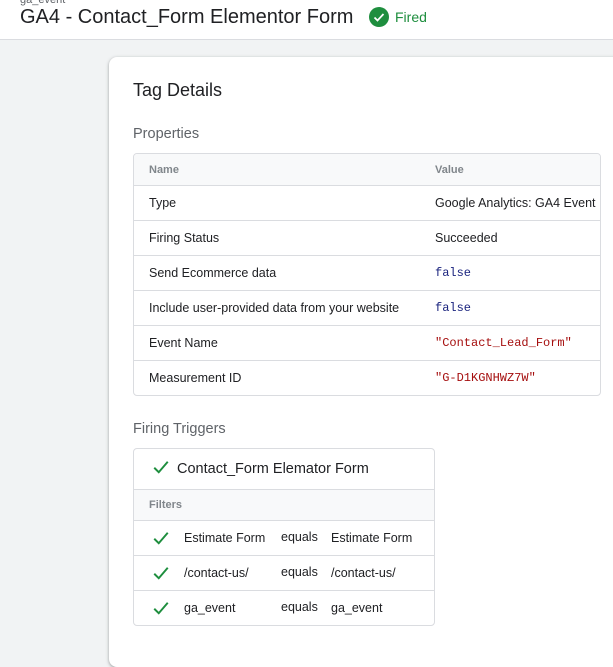  I want to click on filter-row: /contact-us/equals/contact-us/, so click(284, 572).